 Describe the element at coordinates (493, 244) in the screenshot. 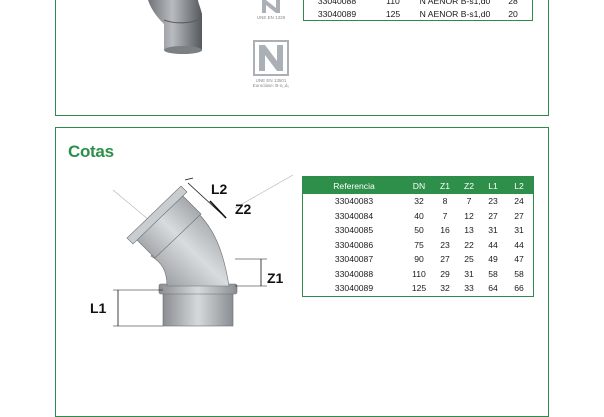

I see `l1-cell: 44` at that location.